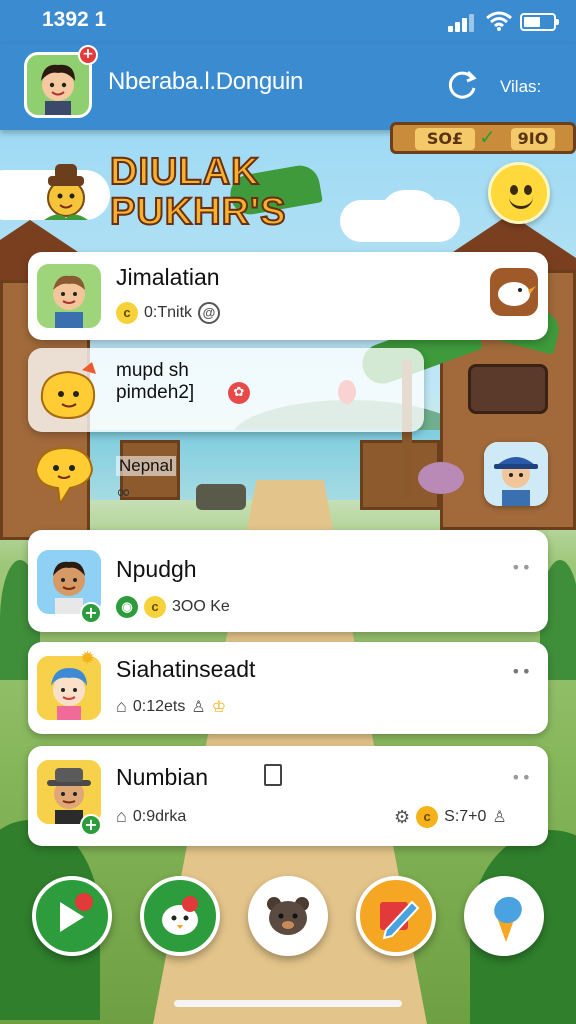  What do you see at coordinates (441, 478) in the screenshot?
I see `pig` at bounding box center [441, 478].